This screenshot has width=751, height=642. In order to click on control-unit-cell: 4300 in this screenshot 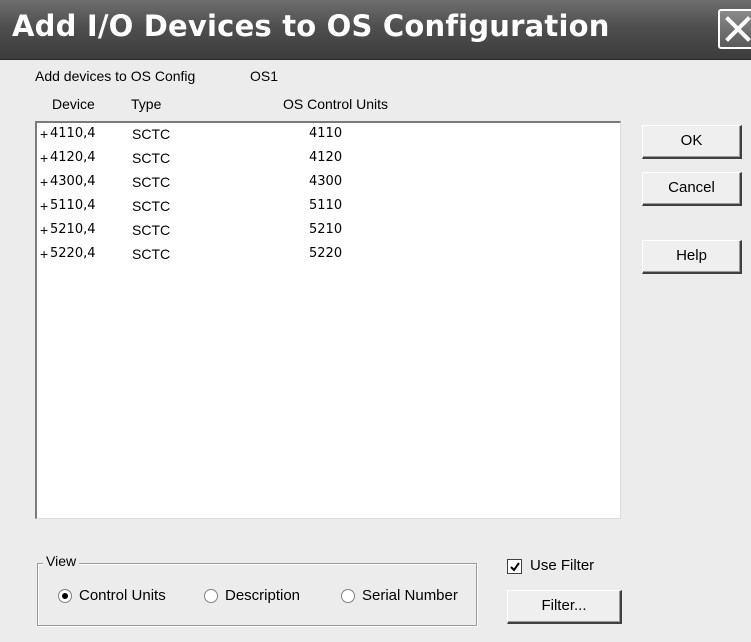, I will do `click(326, 181)`.